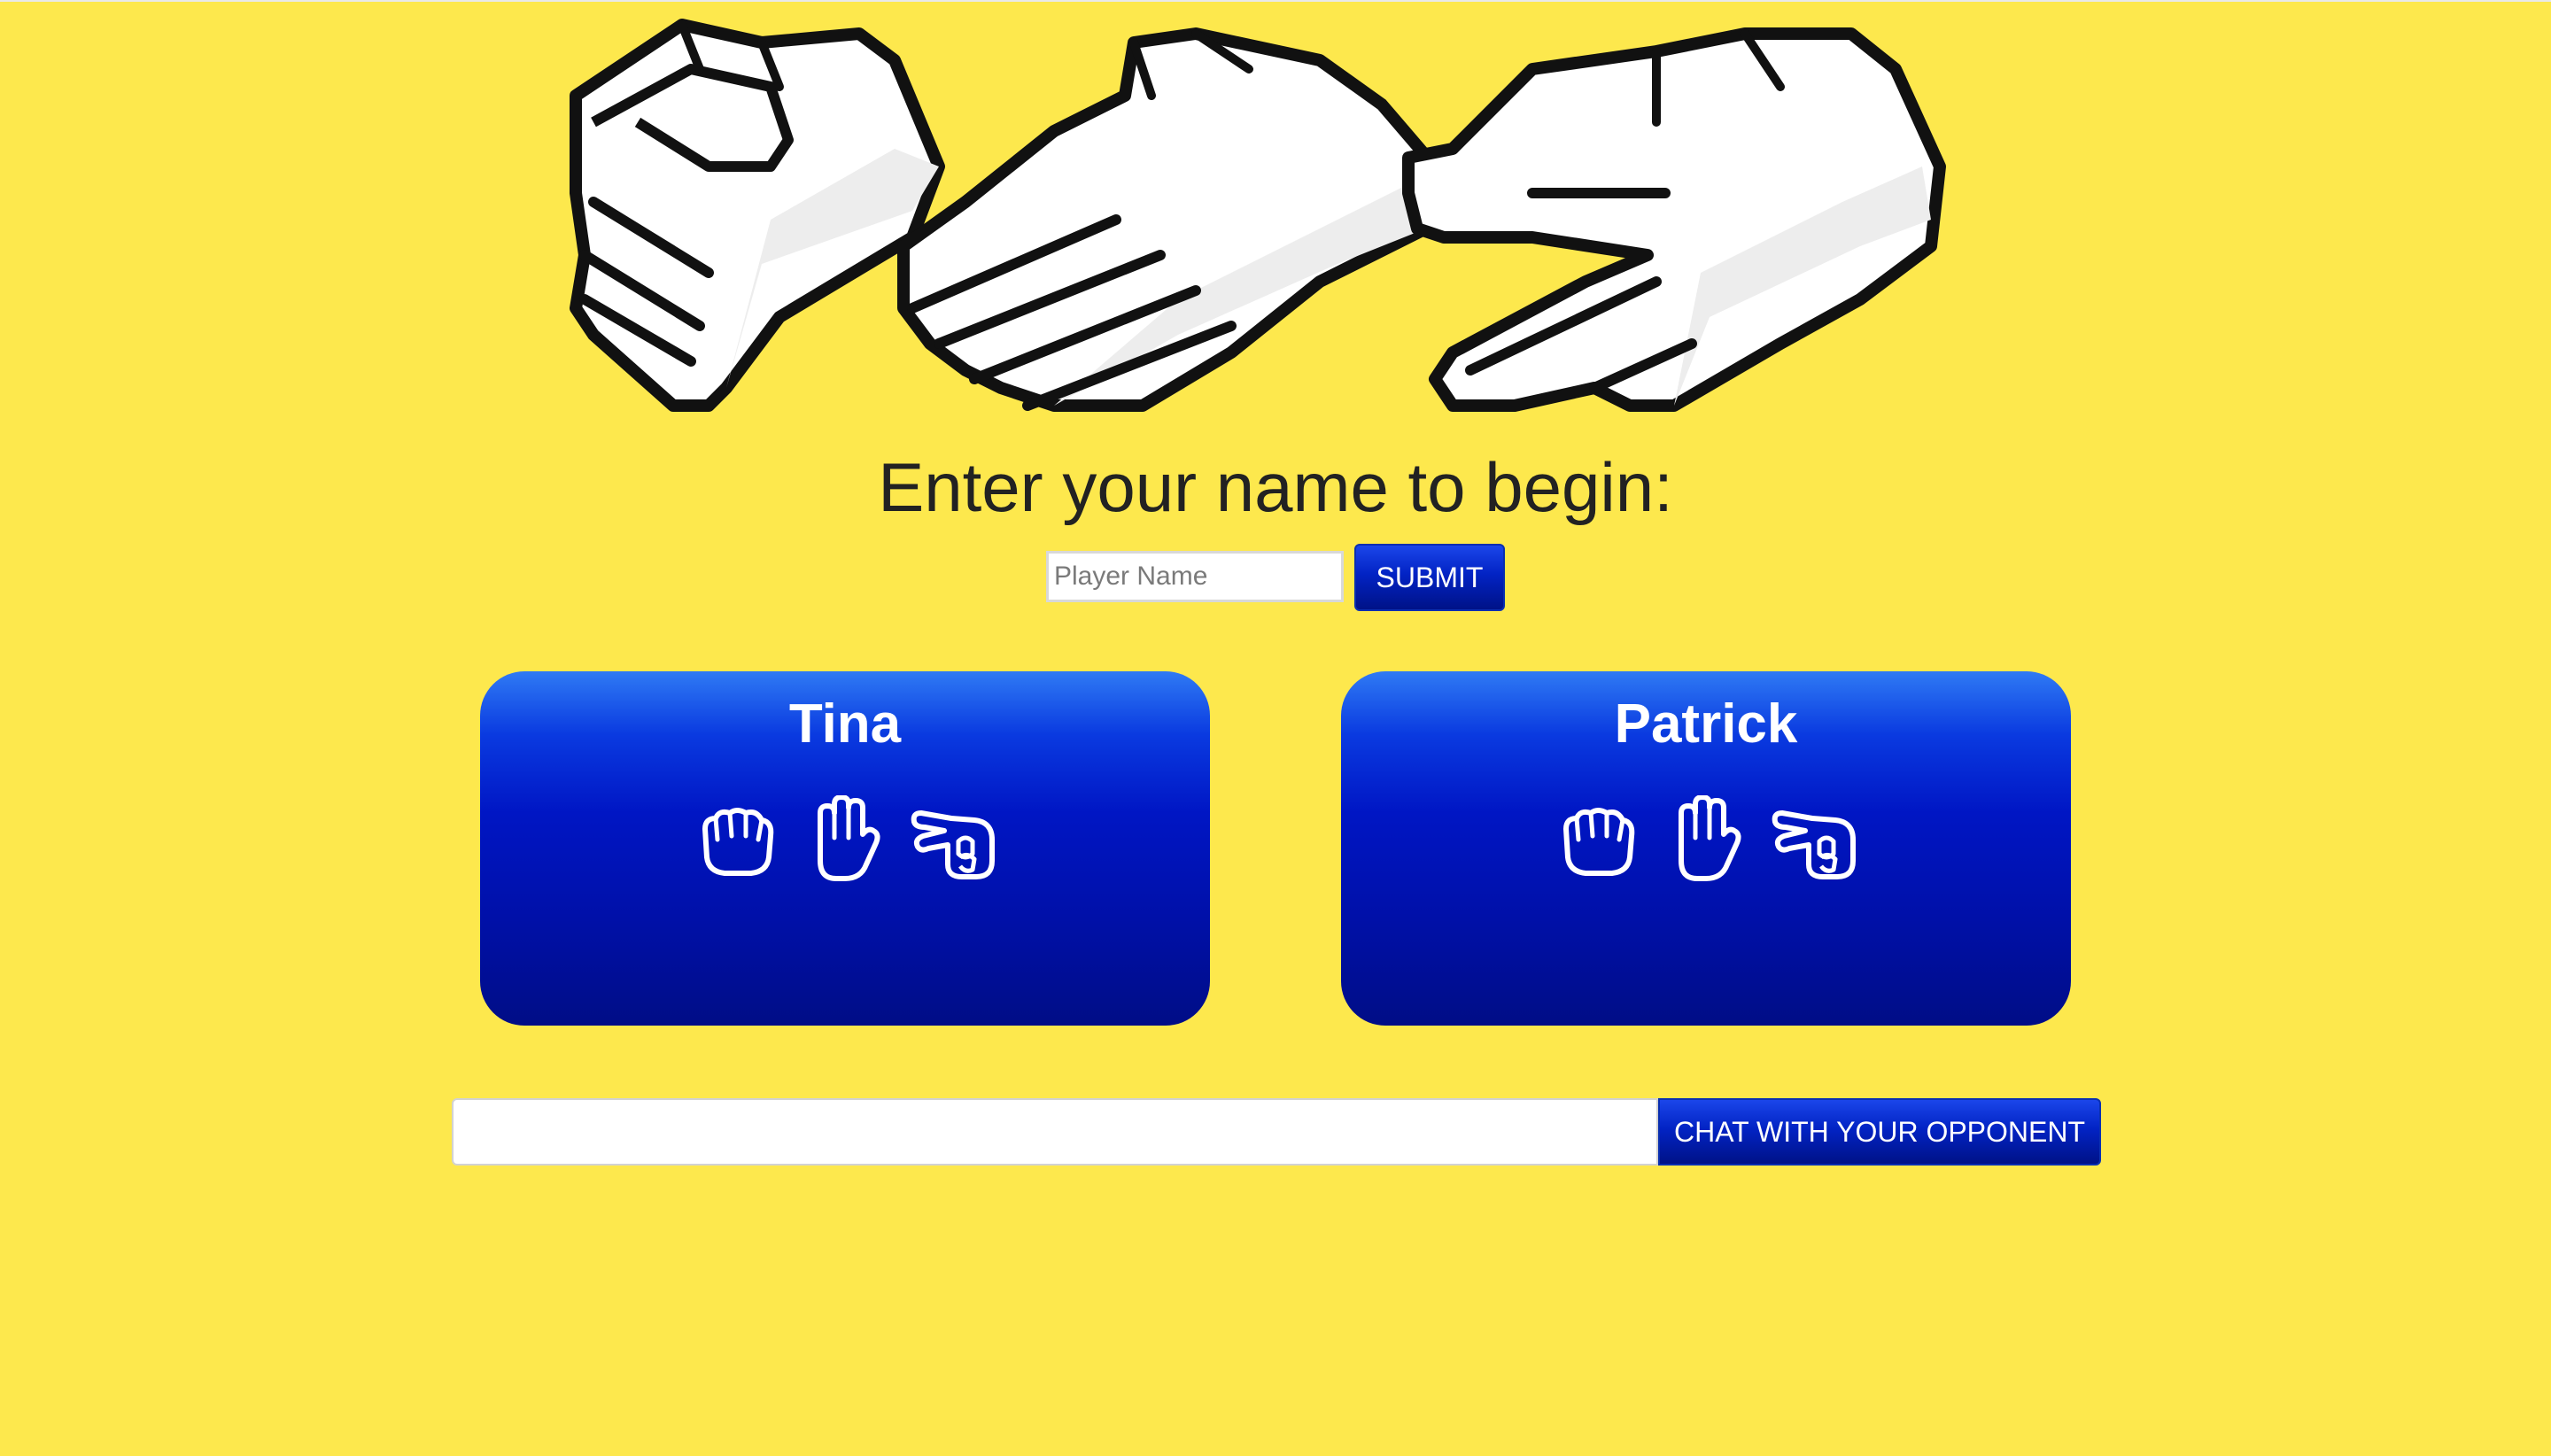  Describe the element at coordinates (1169, 219) in the screenshot. I see `paper-hand-icon` at that location.